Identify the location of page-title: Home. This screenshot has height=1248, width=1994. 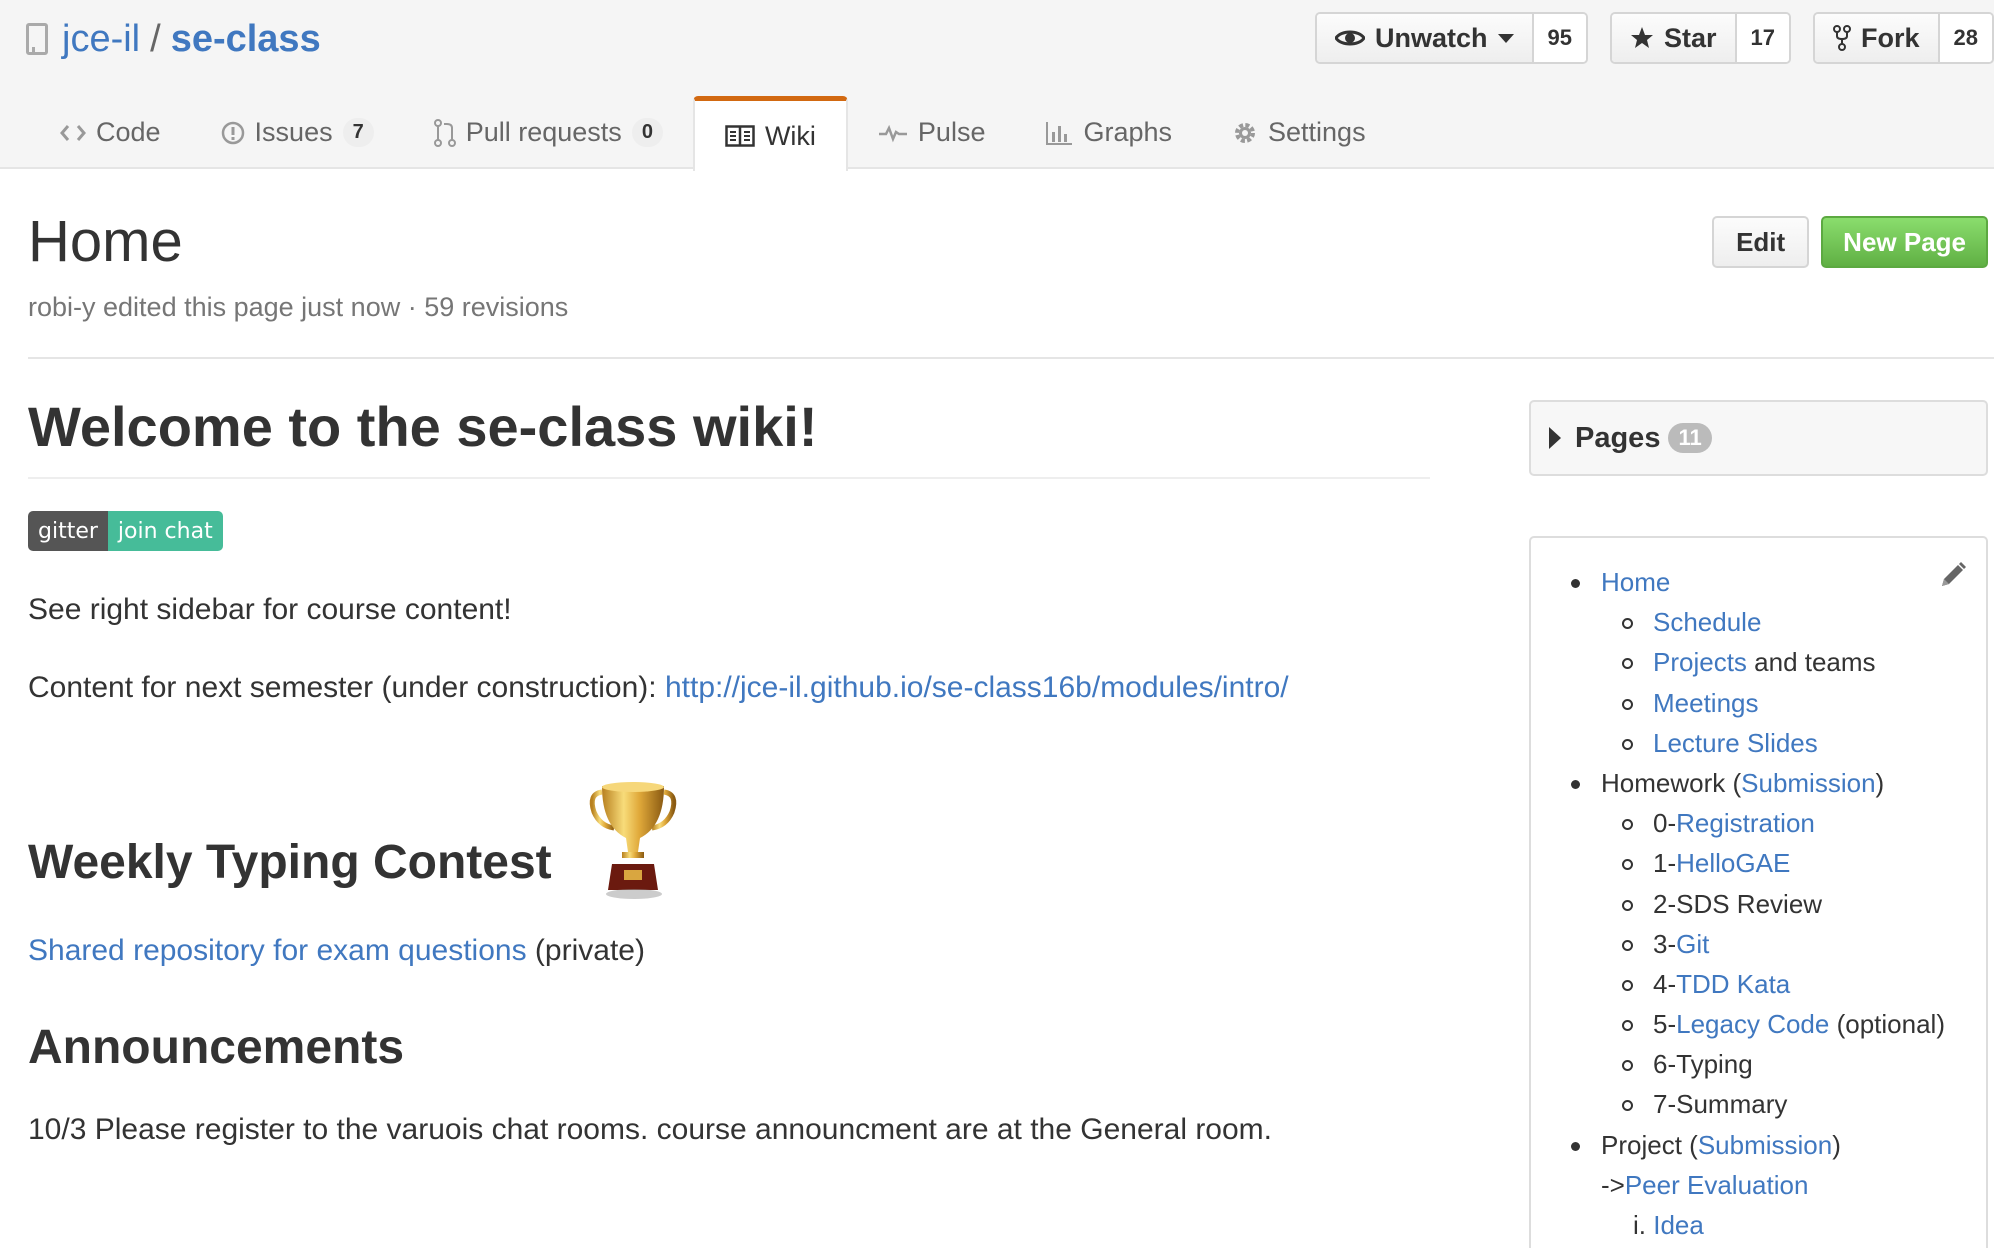
(105, 241).